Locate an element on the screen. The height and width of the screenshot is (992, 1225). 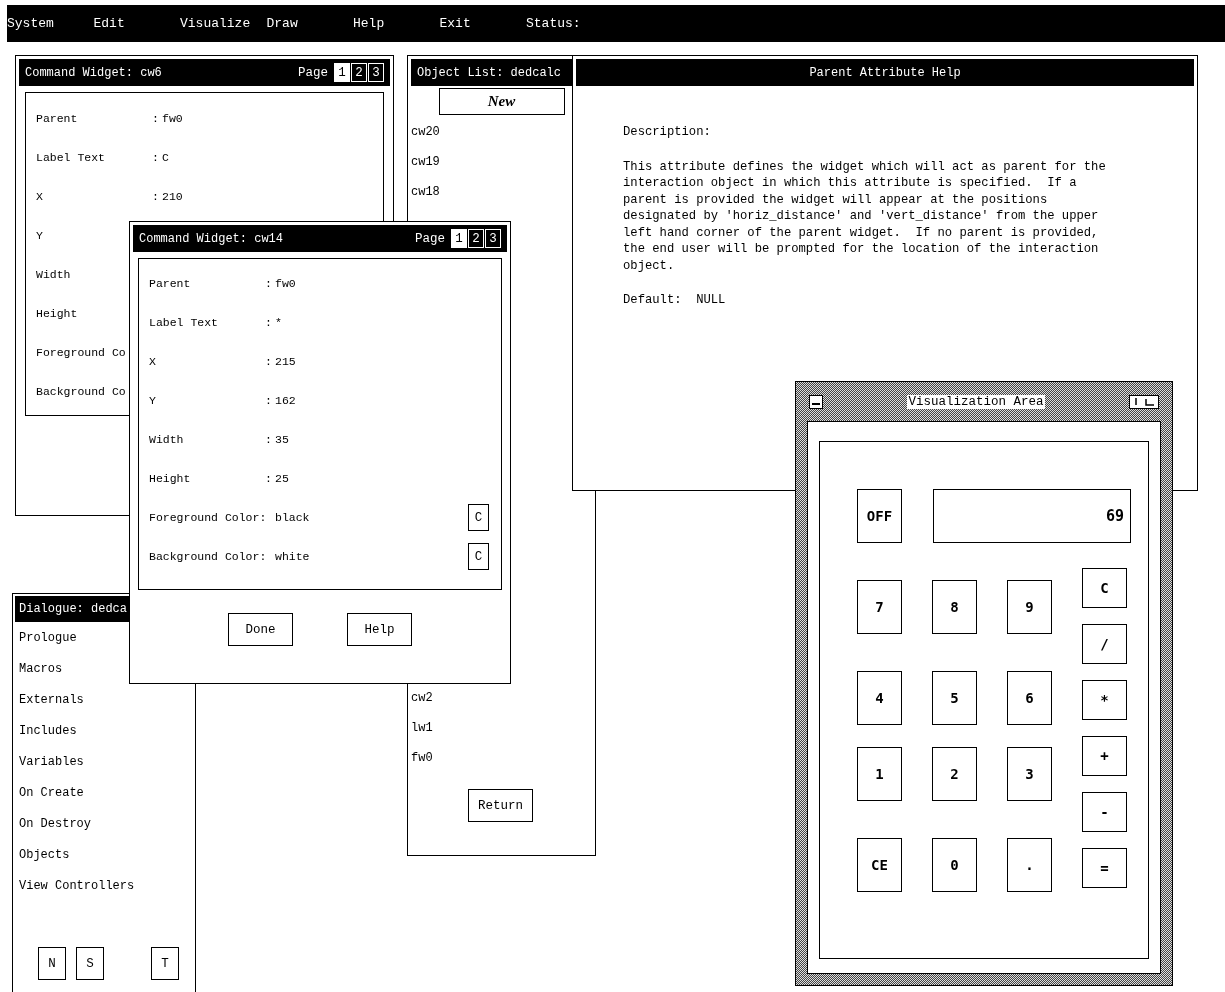
calculator-key: 4 is located at coordinates (879, 698).